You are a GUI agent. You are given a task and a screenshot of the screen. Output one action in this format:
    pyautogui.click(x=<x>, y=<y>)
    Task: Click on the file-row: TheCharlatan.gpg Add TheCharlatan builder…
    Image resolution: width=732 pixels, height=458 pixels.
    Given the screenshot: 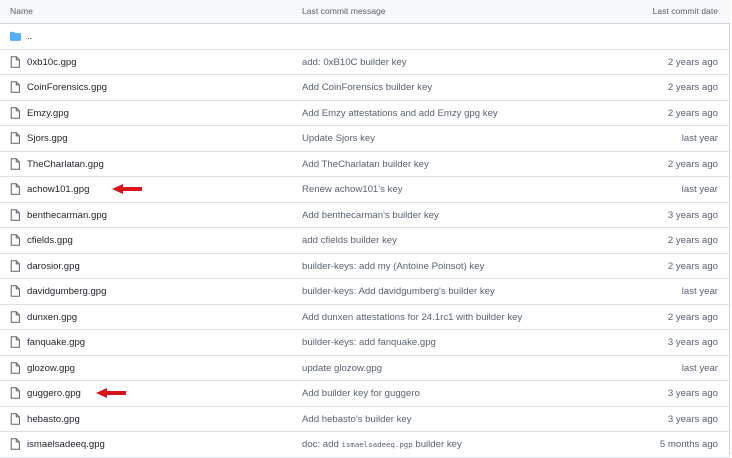 What is the action you would take?
    pyautogui.click(x=365, y=164)
    